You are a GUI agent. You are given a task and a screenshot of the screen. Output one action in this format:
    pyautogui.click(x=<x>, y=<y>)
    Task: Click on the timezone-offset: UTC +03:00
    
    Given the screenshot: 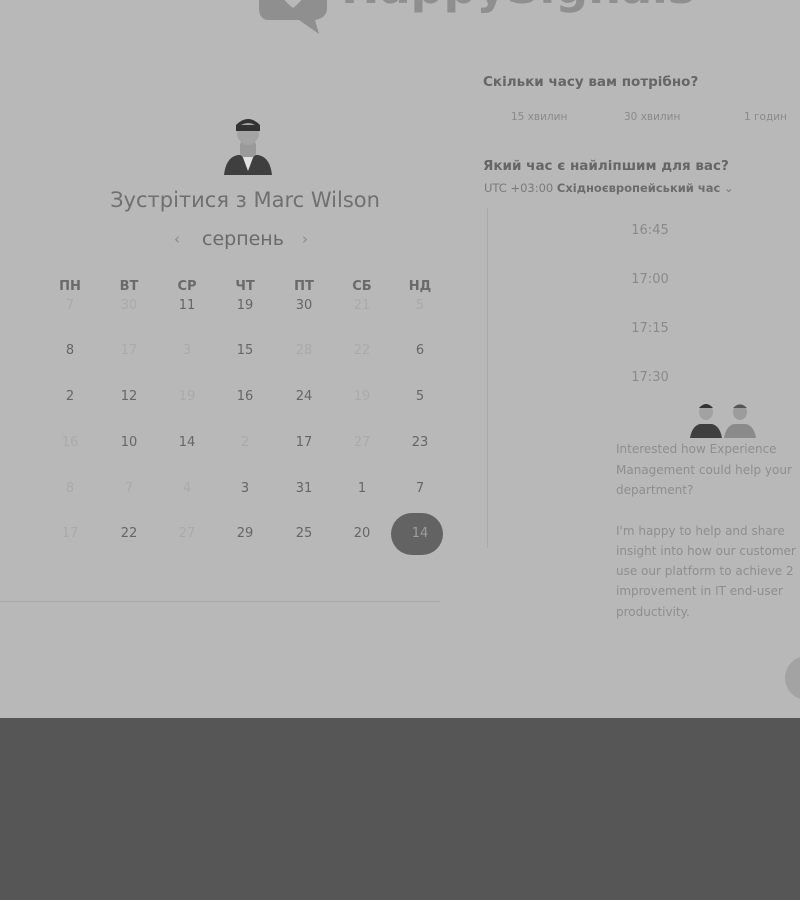 What is the action you would take?
    pyautogui.click(x=519, y=188)
    